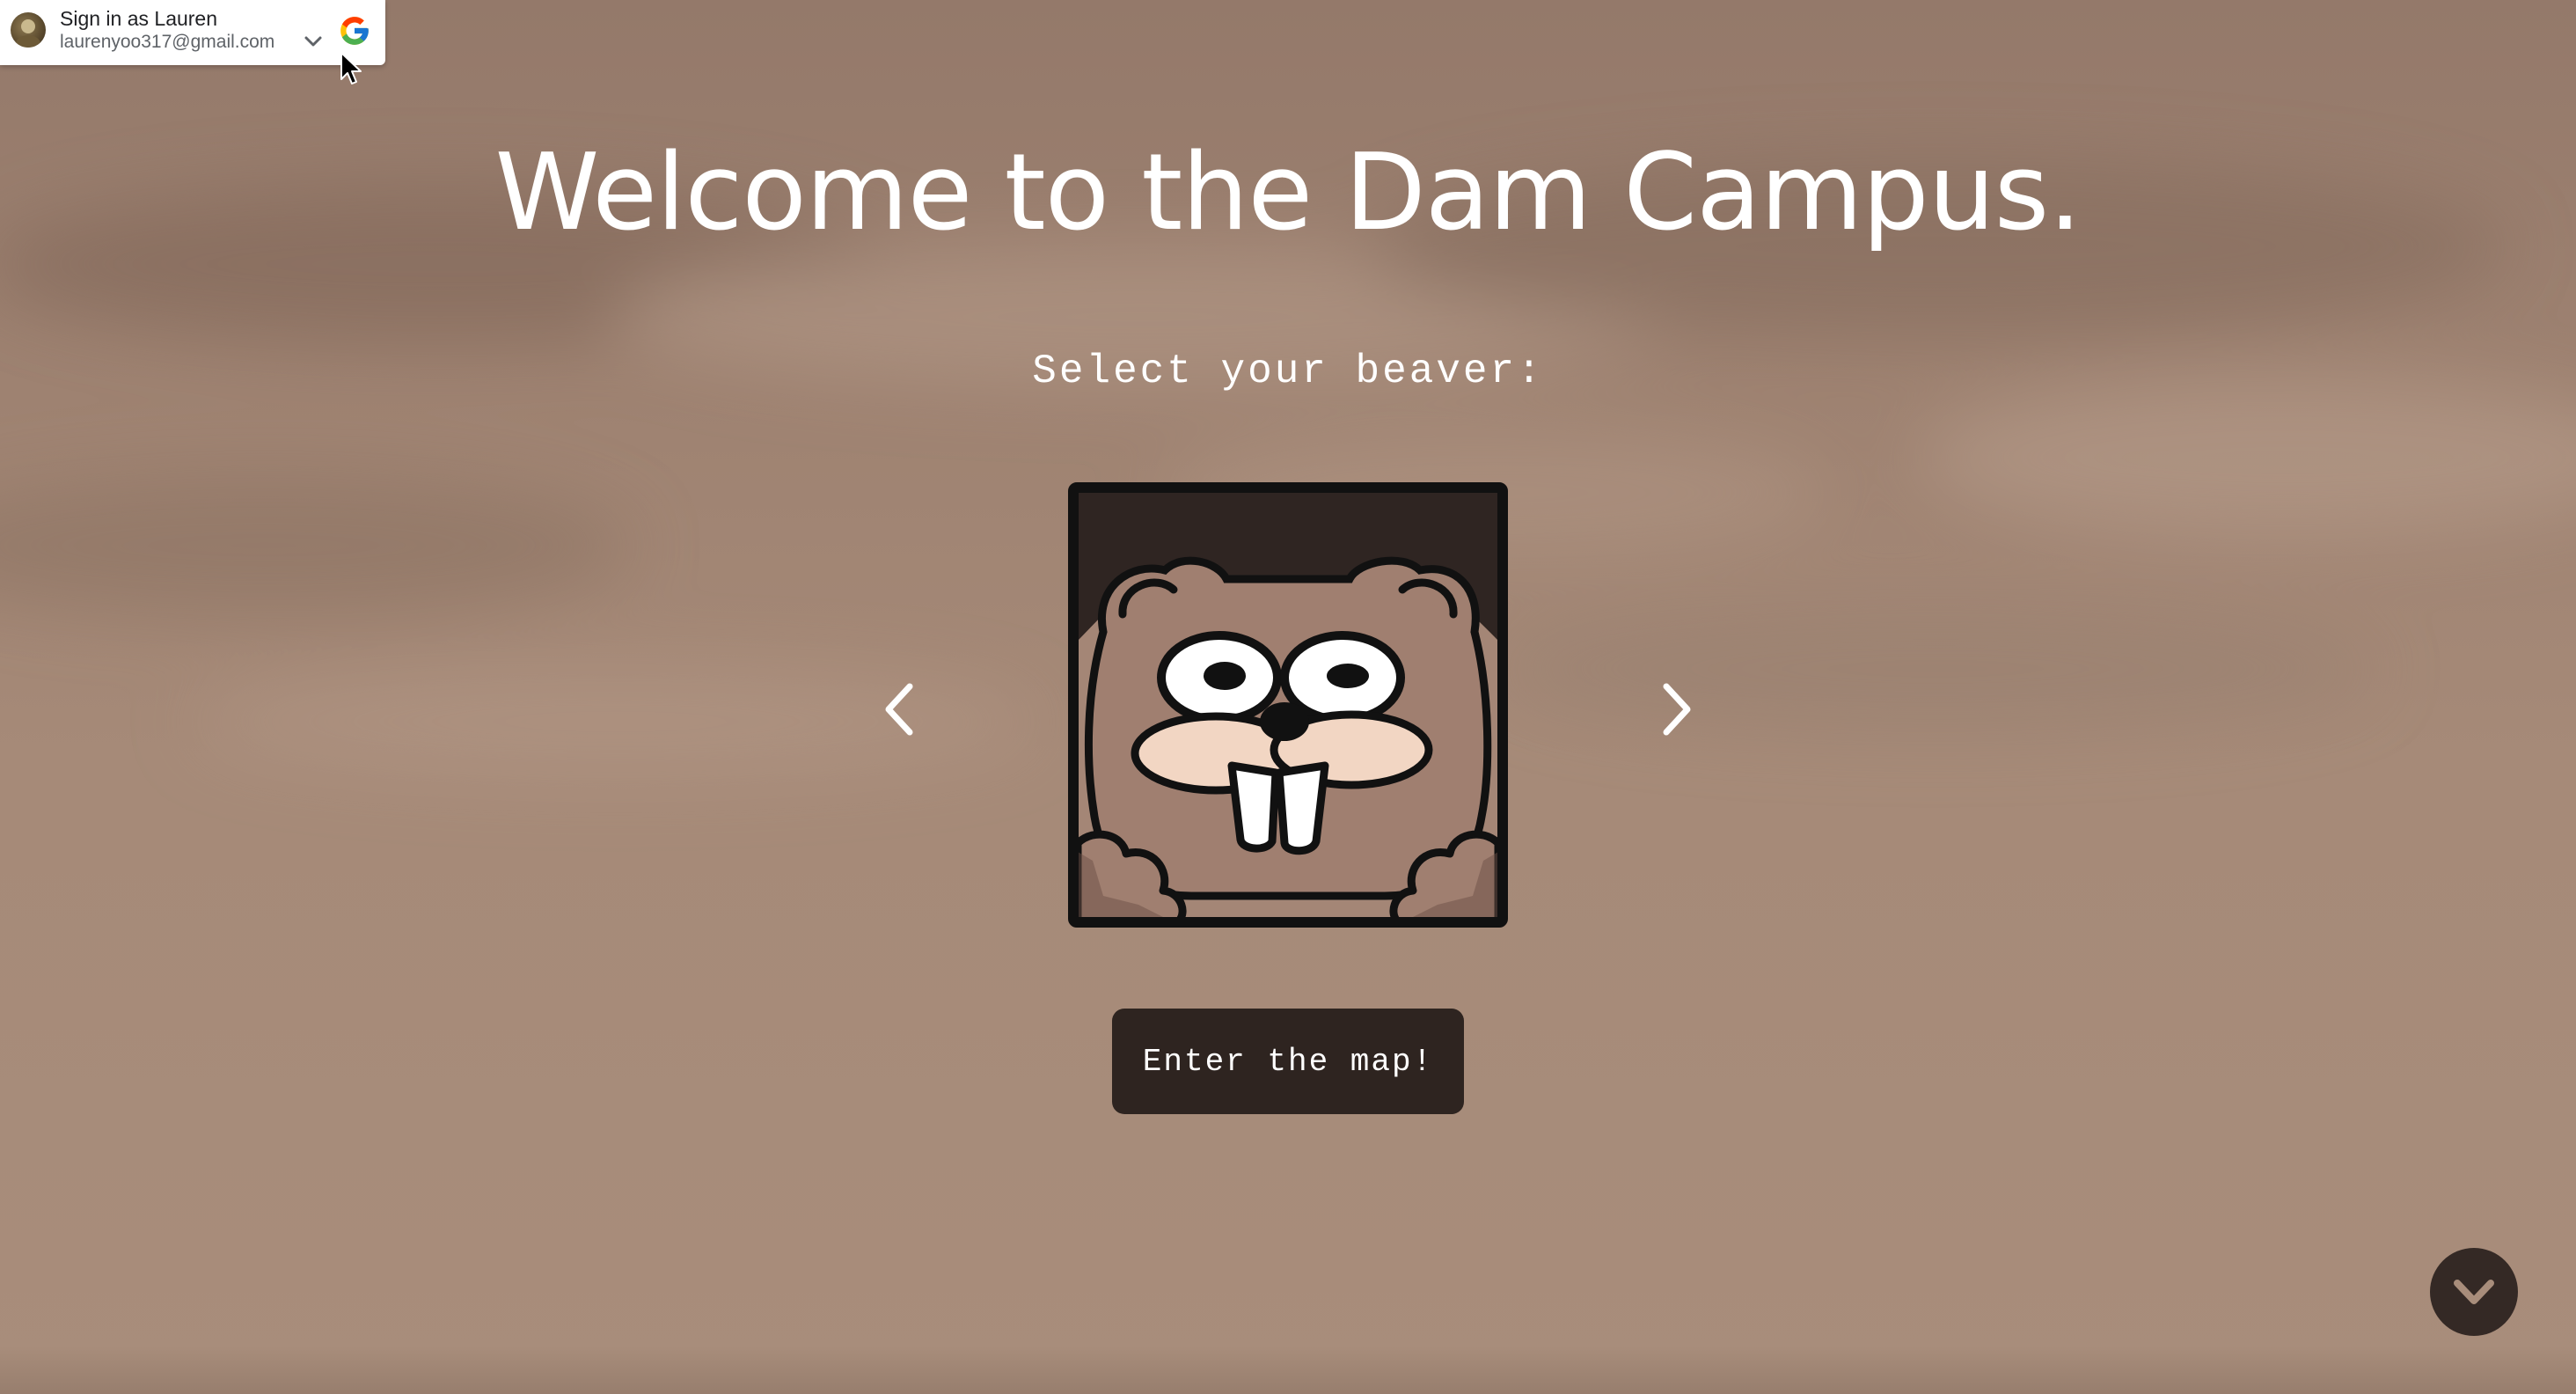 The height and width of the screenshot is (1394, 2576). What do you see at coordinates (901, 709) in the screenshot?
I see `chevron-left-icon` at bounding box center [901, 709].